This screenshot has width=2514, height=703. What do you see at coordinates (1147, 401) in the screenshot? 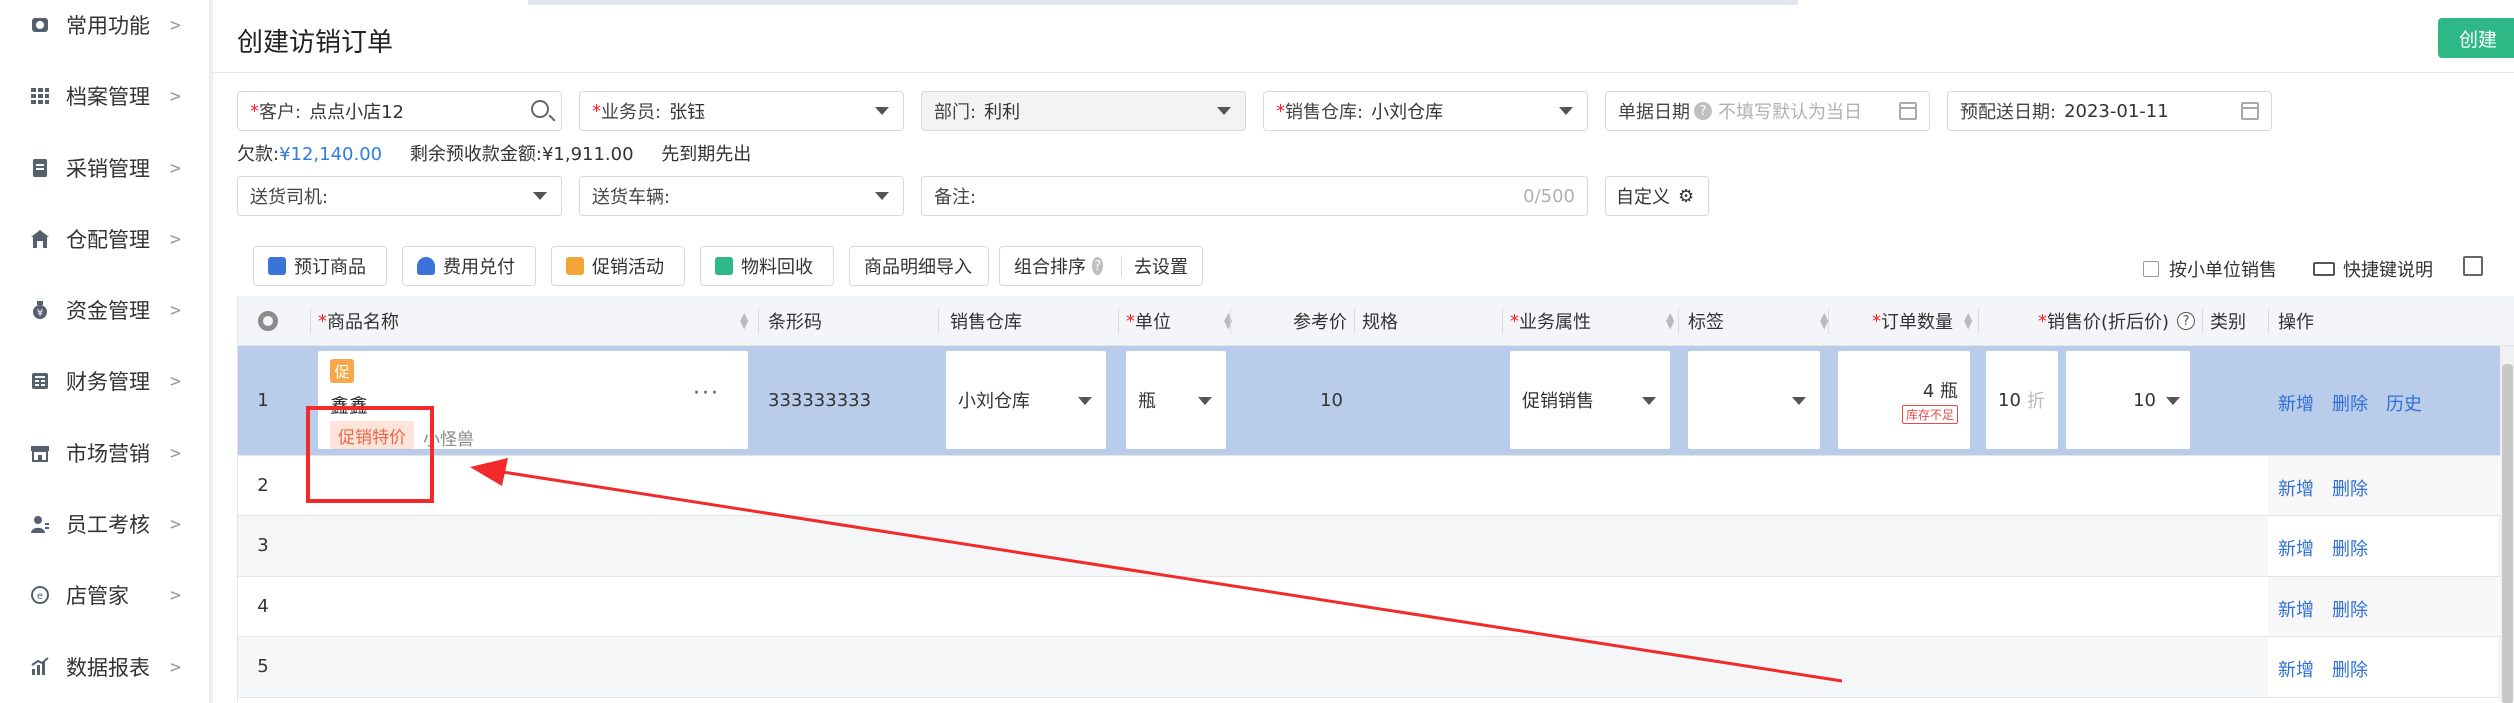
I see `unit-value: 瓶` at bounding box center [1147, 401].